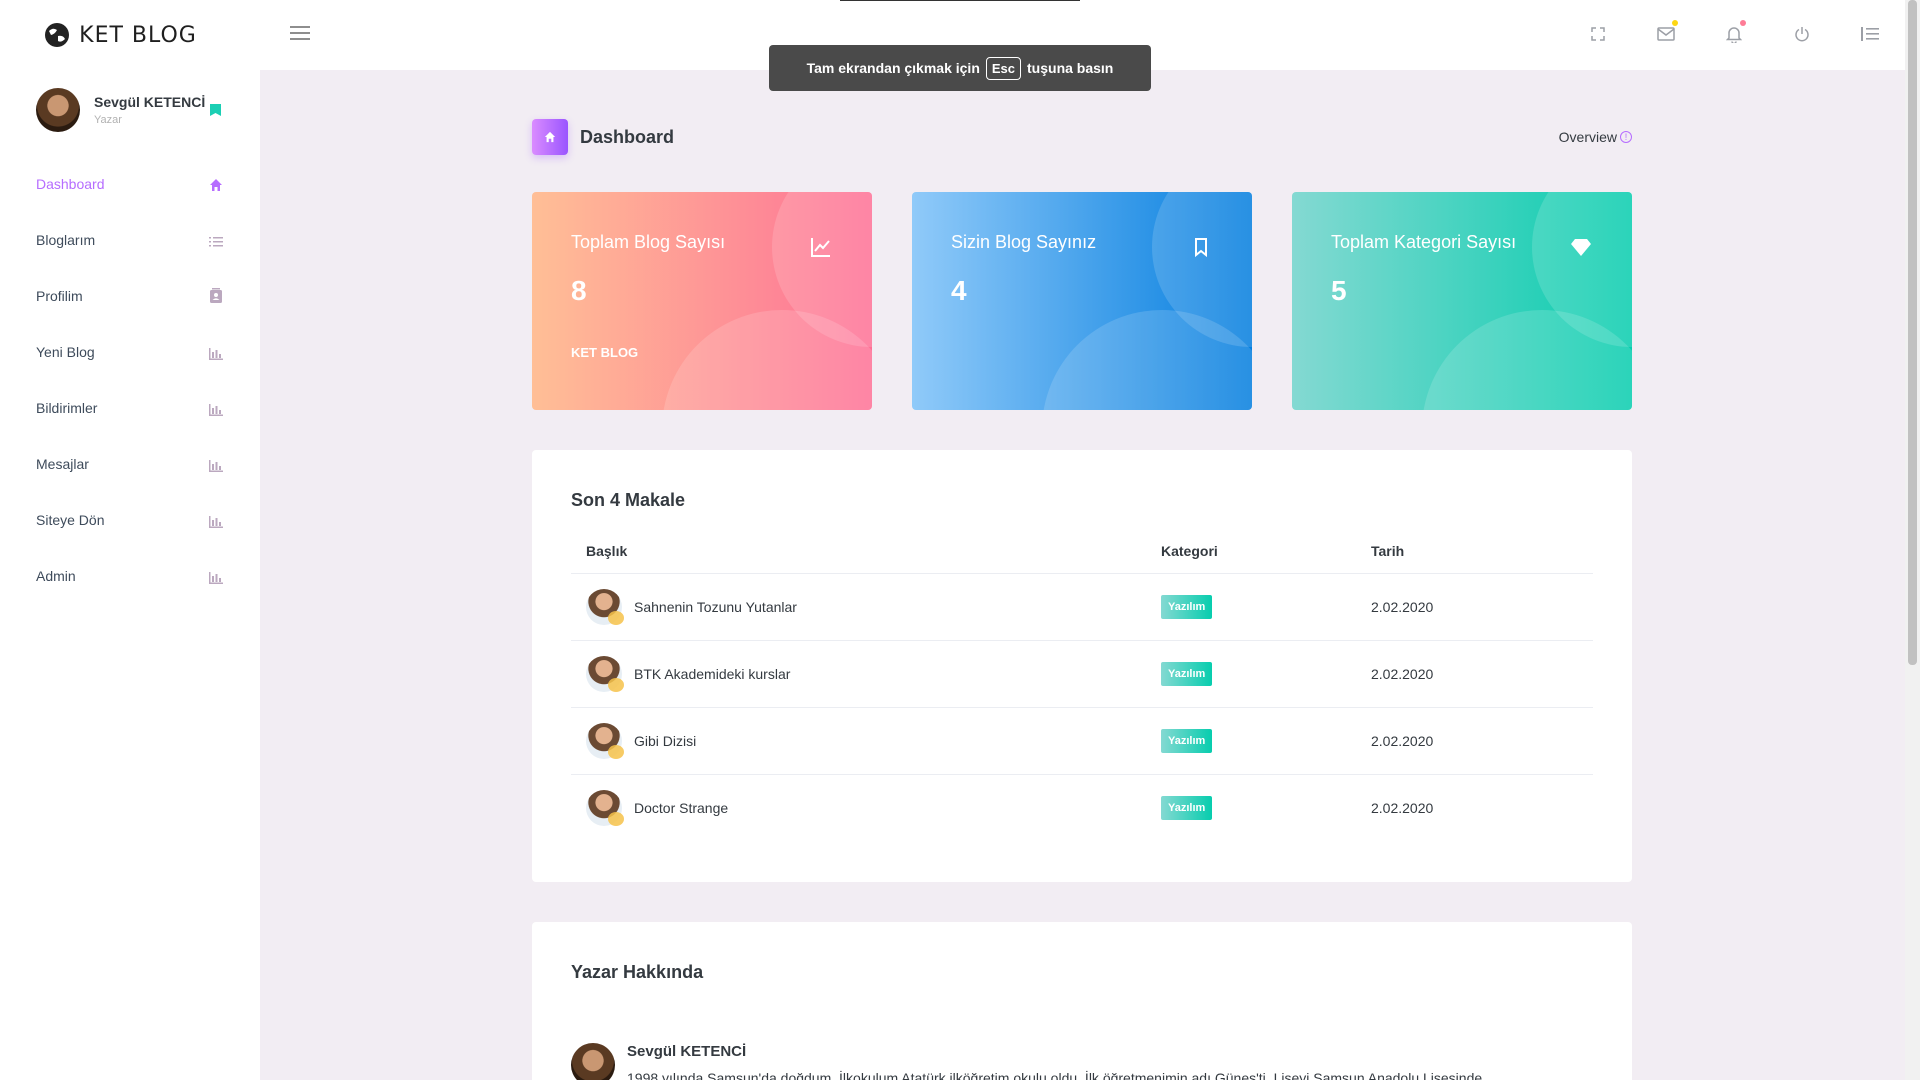 This screenshot has width=1920, height=1080. What do you see at coordinates (1082, 808) in the screenshot?
I see `table-row: Doctor Strange Yazılım 2.02.2020` at bounding box center [1082, 808].